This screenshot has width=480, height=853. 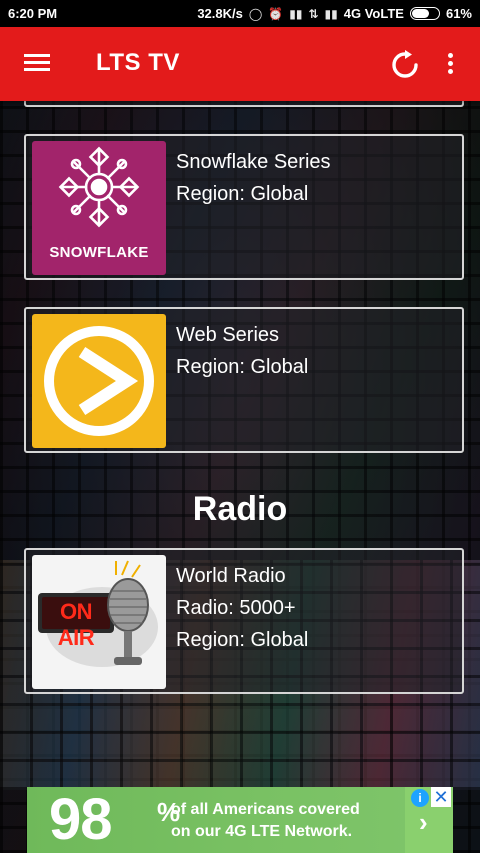 I want to click on battery-fill, so click(x=420, y=13).